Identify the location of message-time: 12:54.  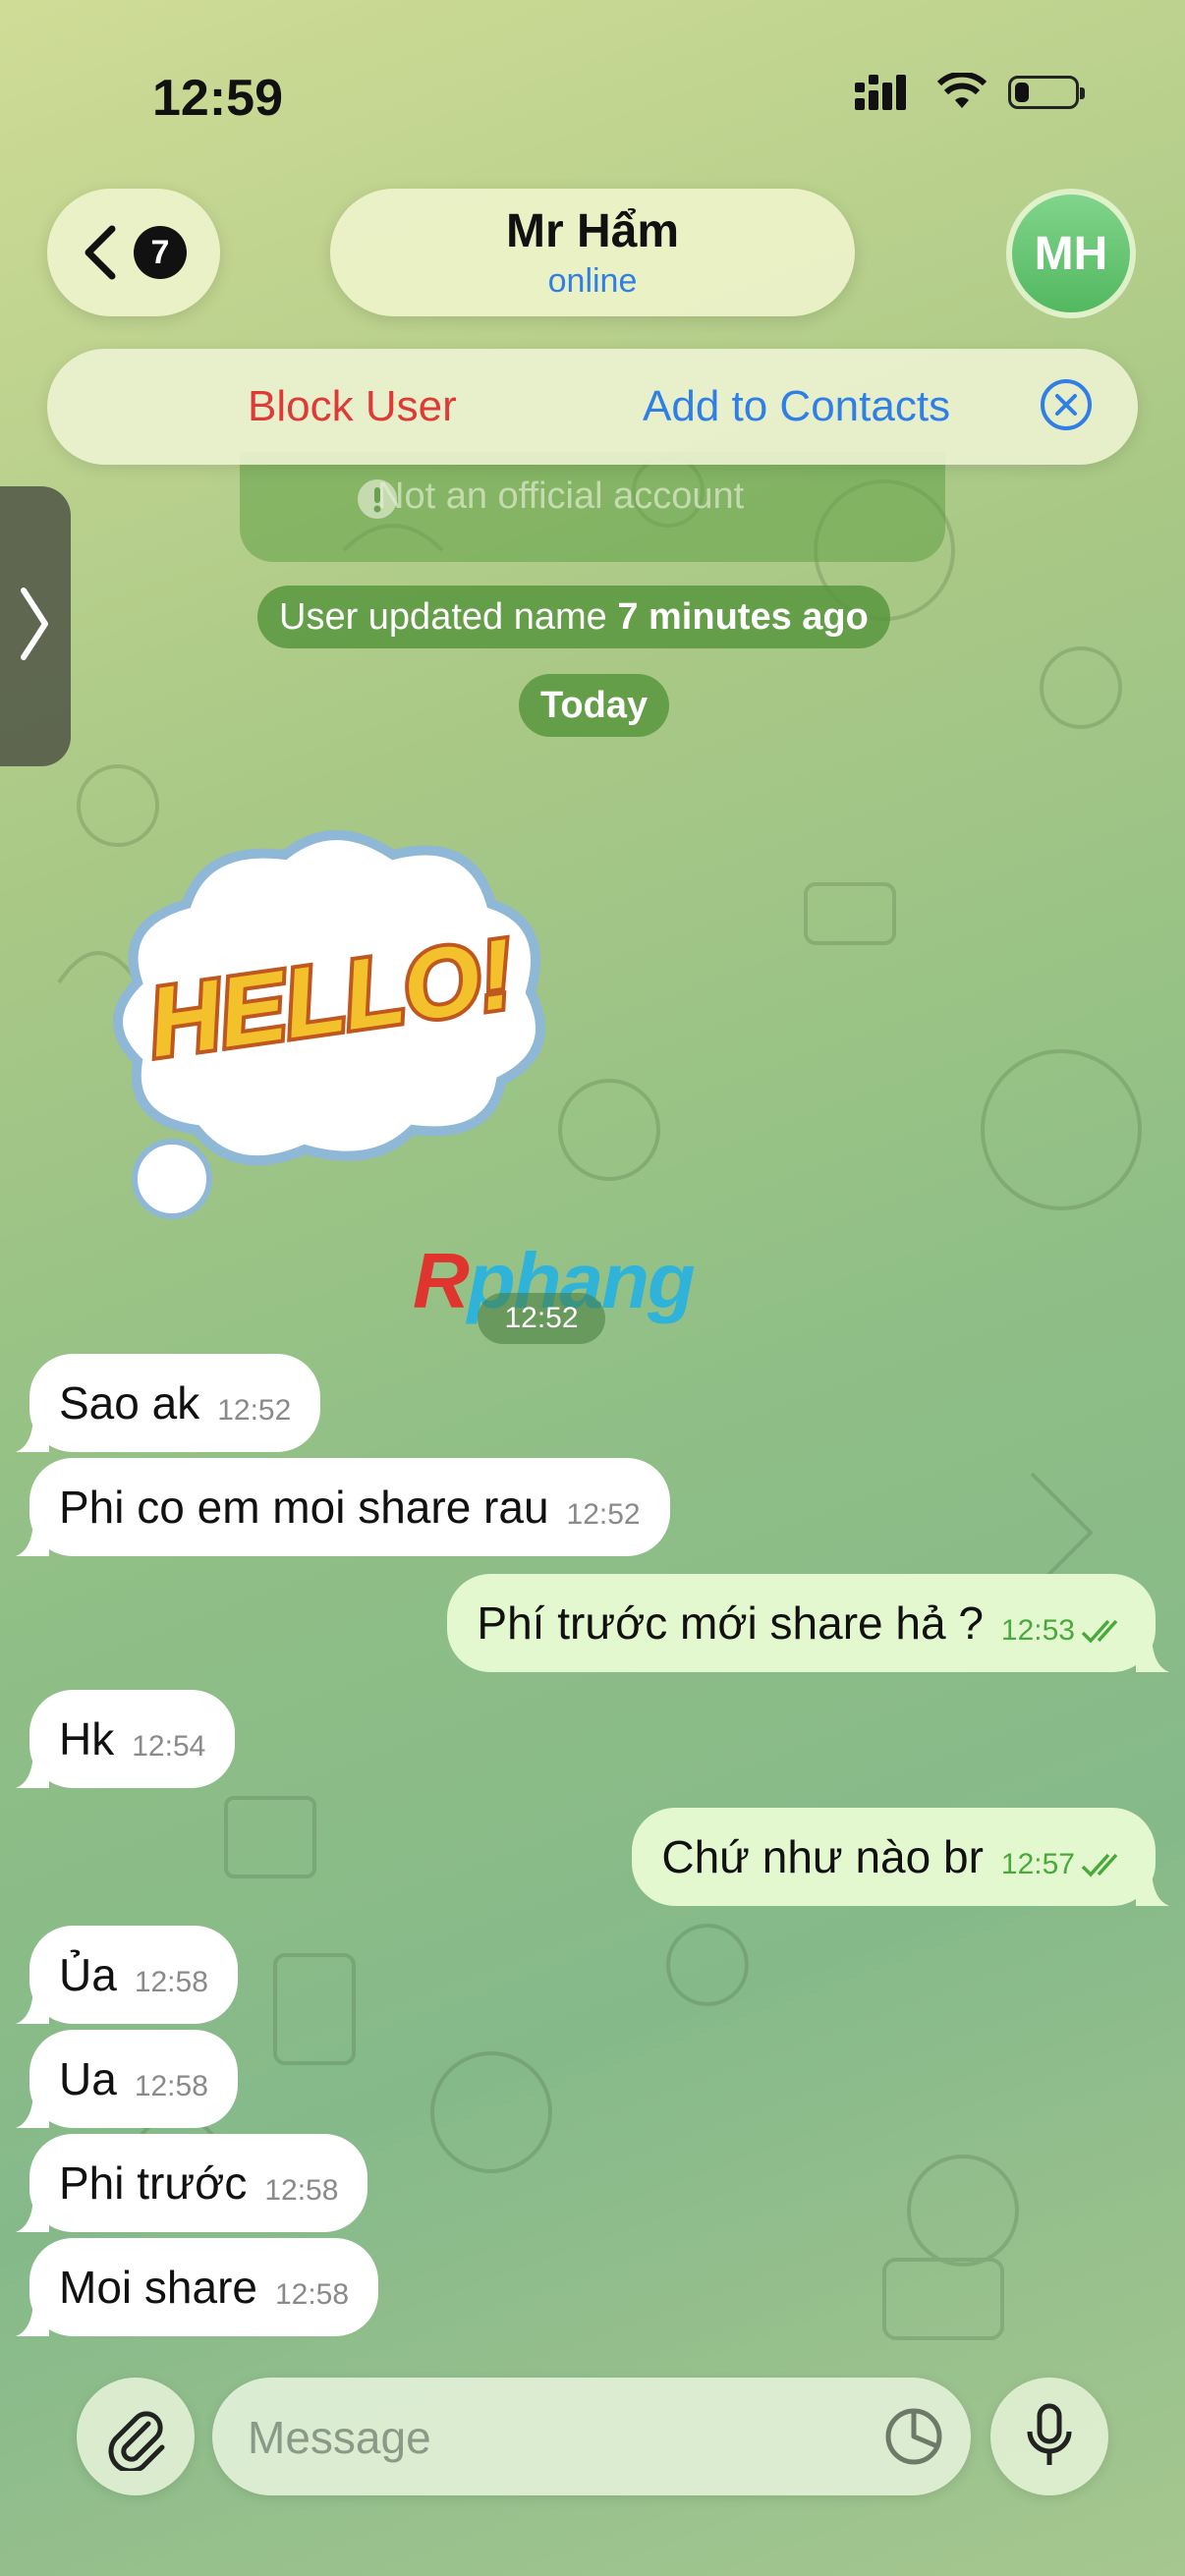
(169, 1746).